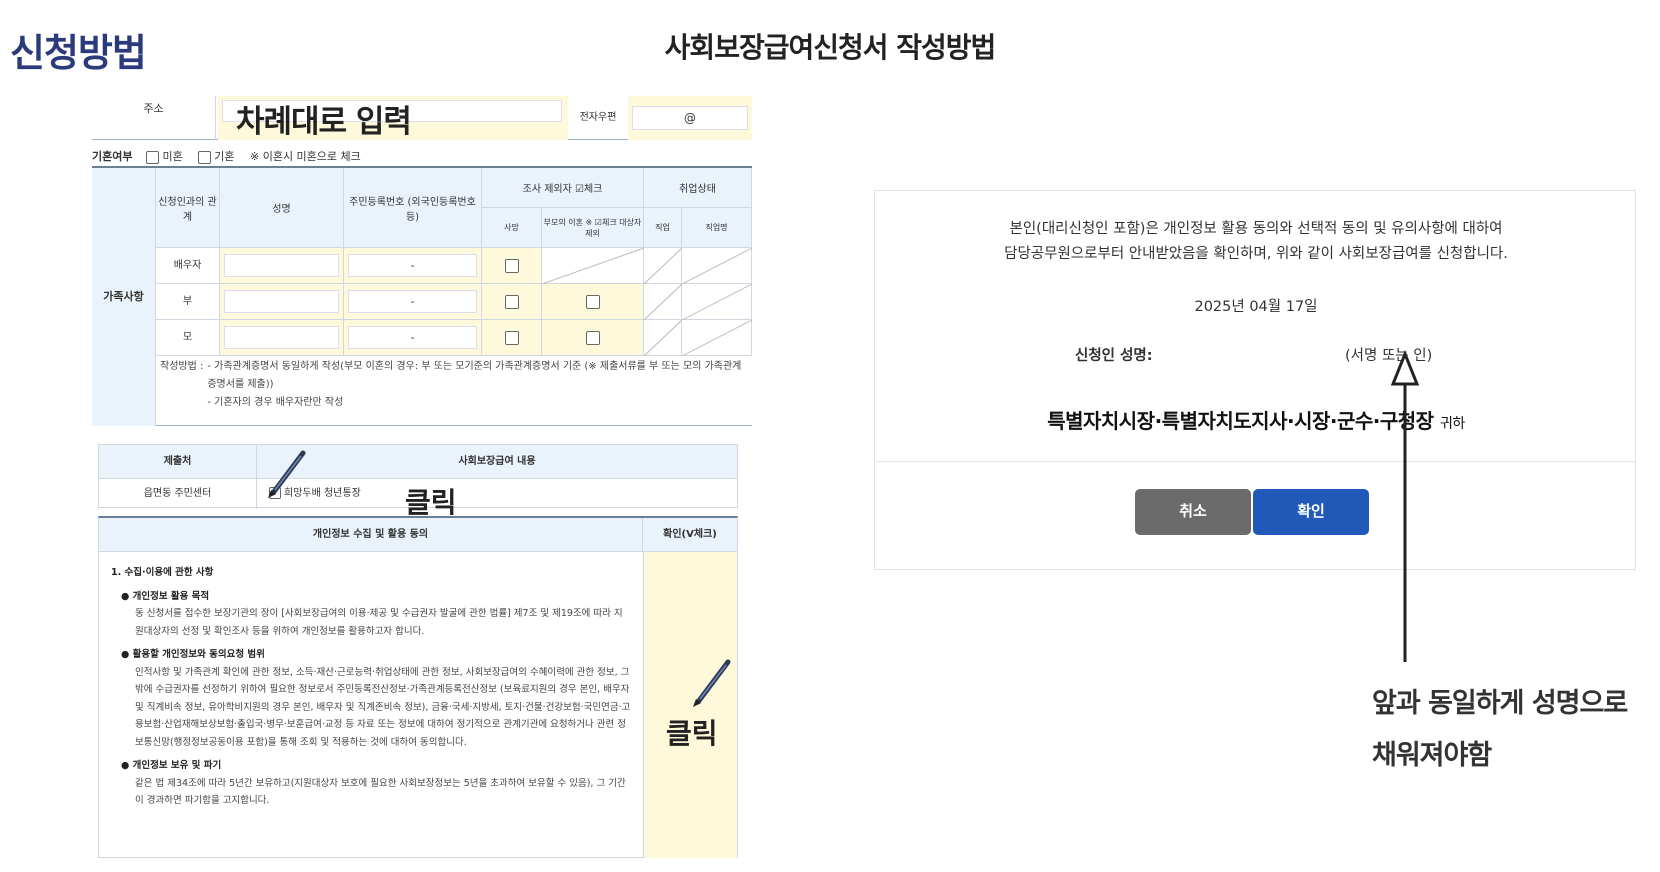  I want to click on father-employed-cell, so click(663, 302).